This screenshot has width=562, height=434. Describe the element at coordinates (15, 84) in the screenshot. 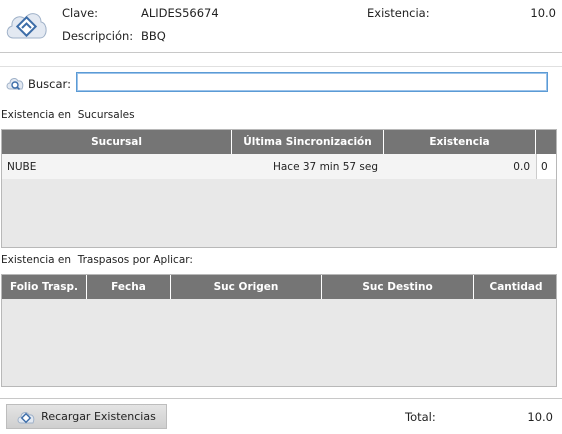

I see `search-icon` at that location.